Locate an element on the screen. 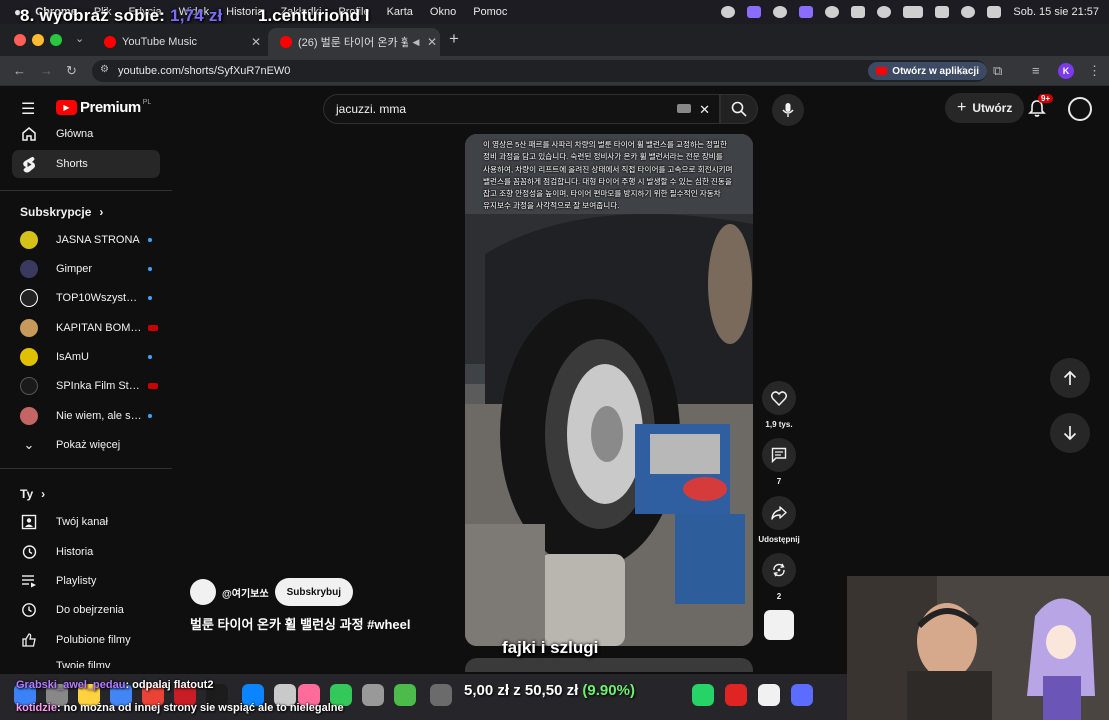  sidebar-item-shorts: Shorts is located at coordinates (86, 164).